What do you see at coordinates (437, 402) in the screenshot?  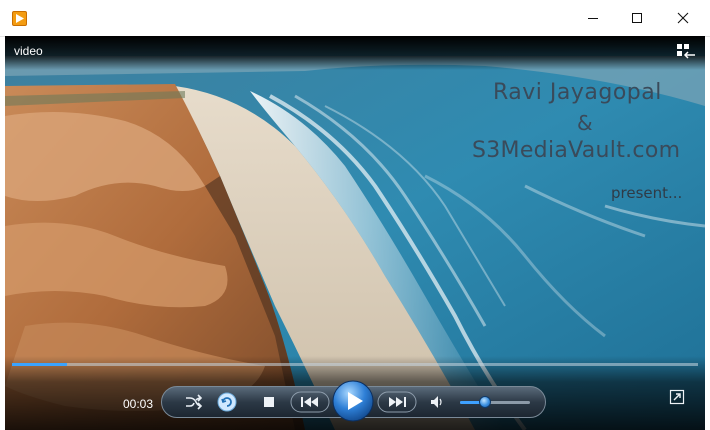 I see `volume-icon` at bounding box center [437, 402].